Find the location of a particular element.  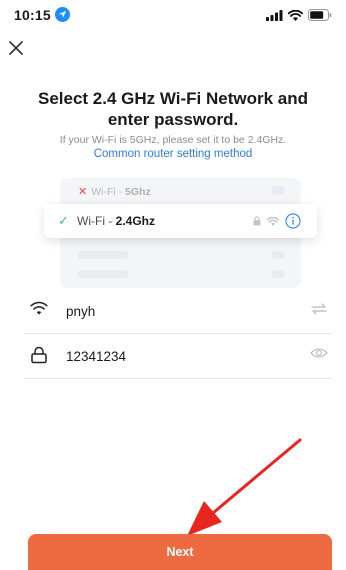

pointer-arrow-icon is located at coordinates (244, 487).